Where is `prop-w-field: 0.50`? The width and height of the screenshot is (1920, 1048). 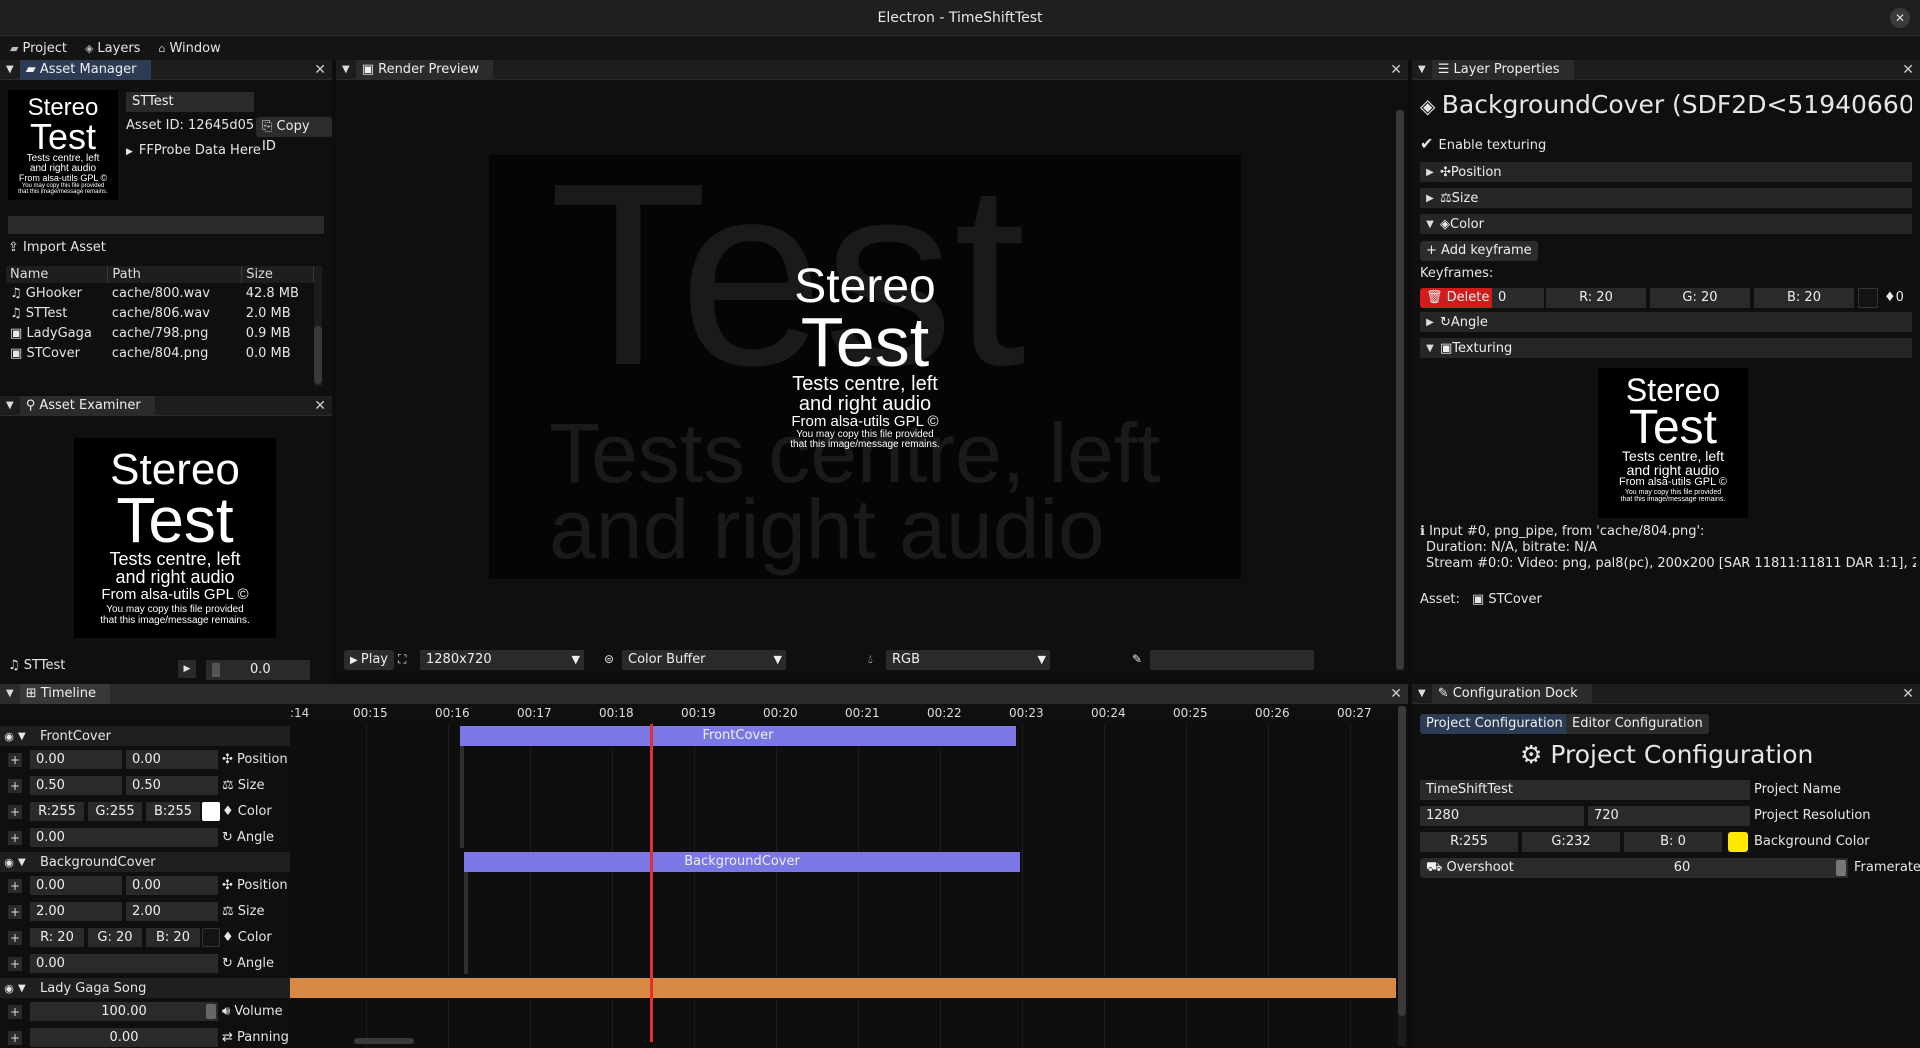 prop-w-field: 0.50 is located at coordinates (76, 785).